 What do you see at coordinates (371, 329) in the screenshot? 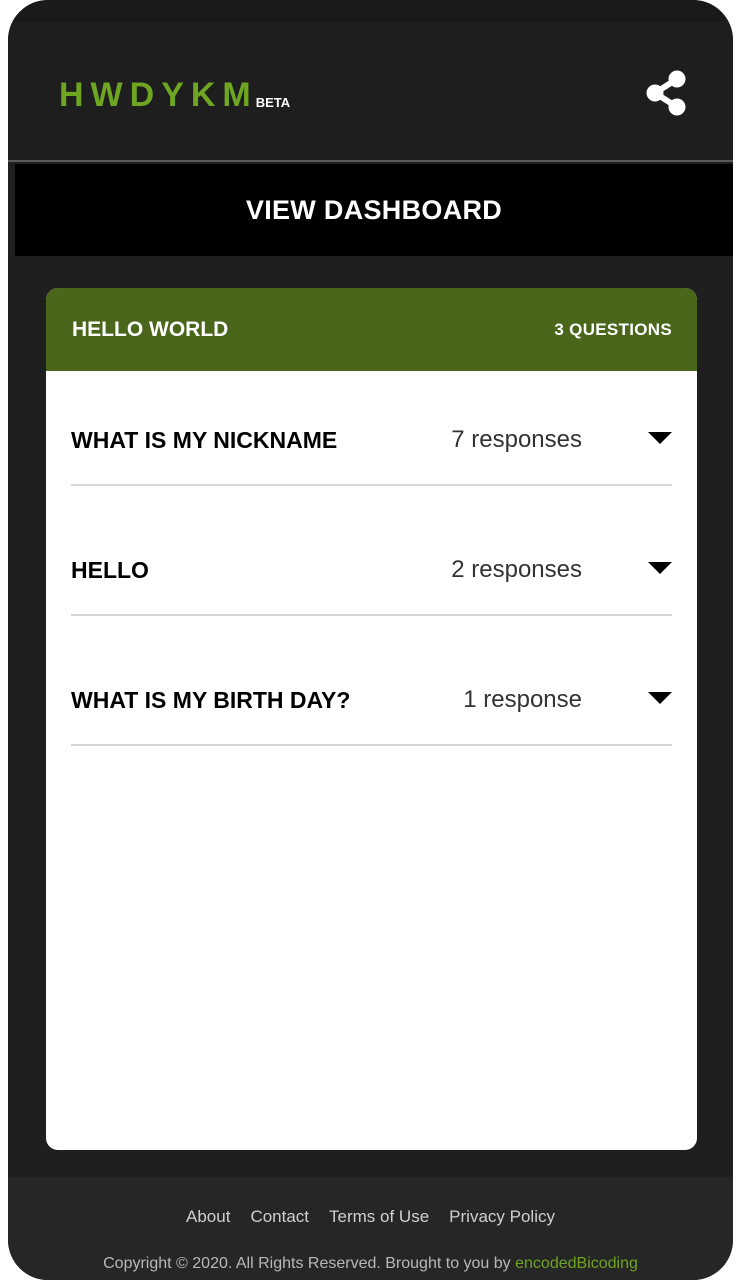
I see `card-header: HELLO WORLD 3 QUESTIONS` at bounding box center [371, 329].